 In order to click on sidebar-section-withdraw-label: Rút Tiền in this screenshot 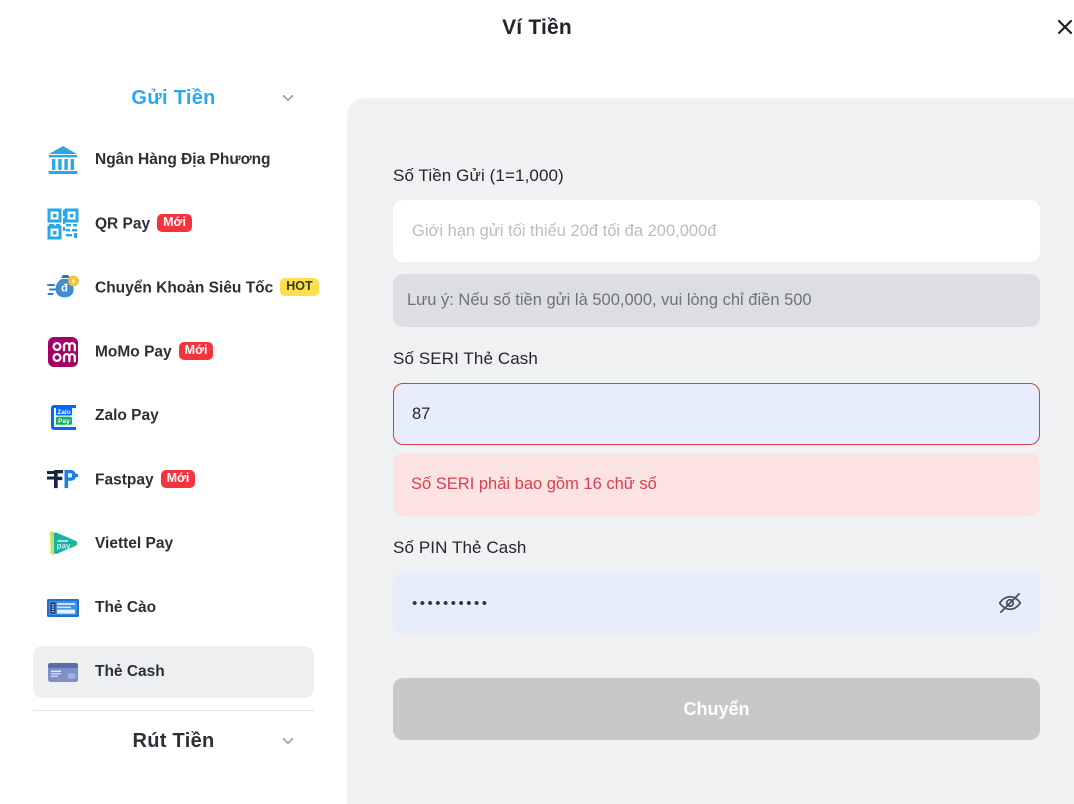, I will do `click(173, 740)`.